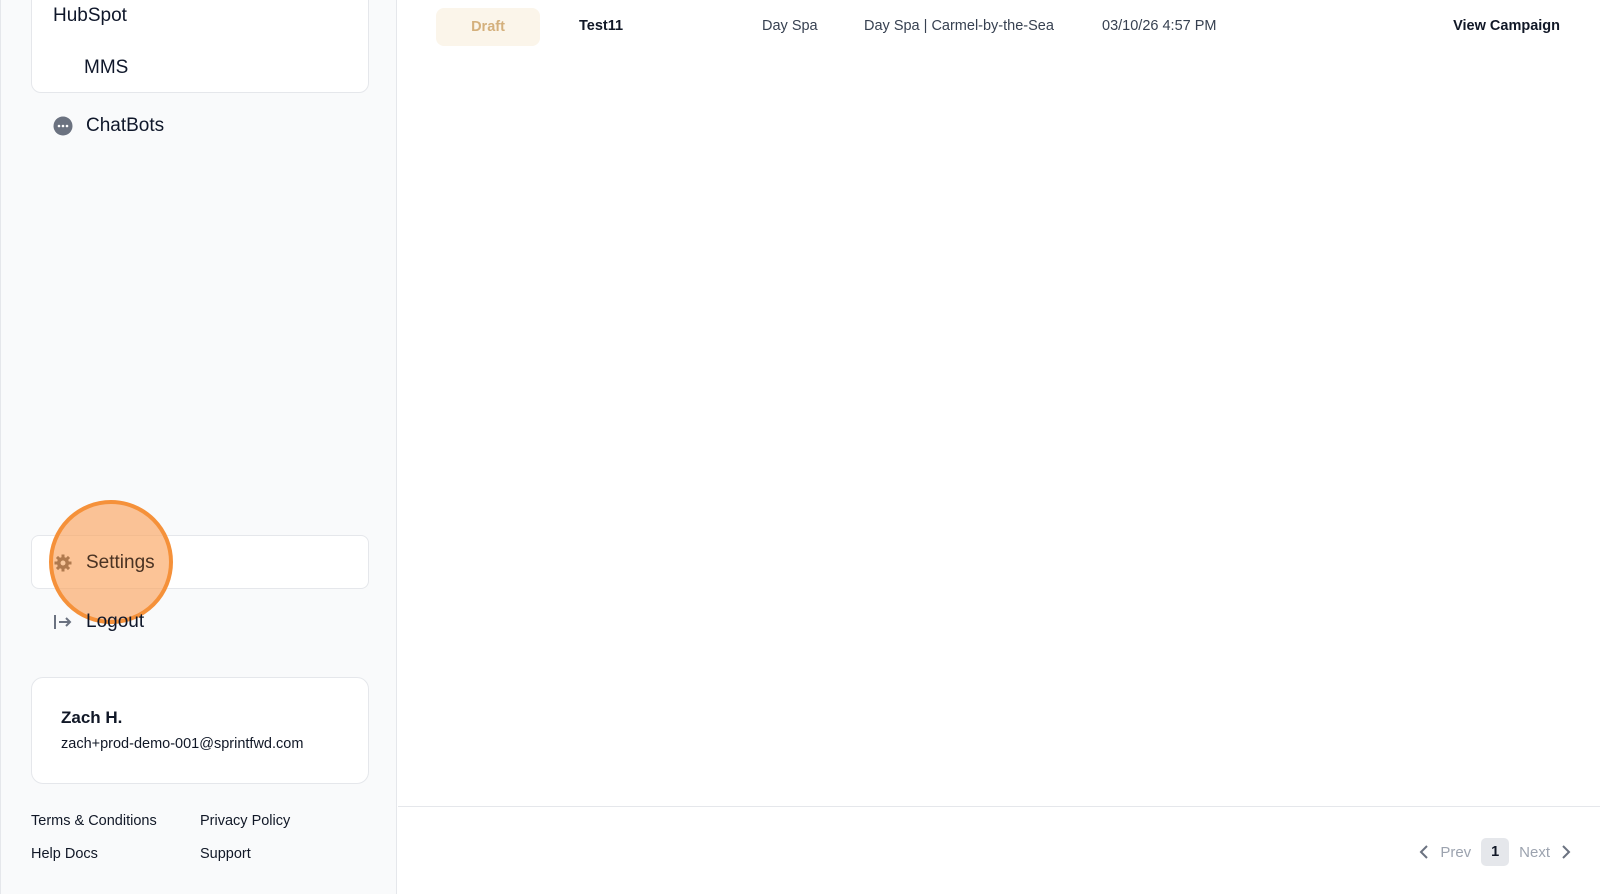 The width and height of the screenshot is (1600, 894). Describe the element at coordinates (959, 26) in the screenshot. I see `campaign-location: Day Spa | Carmel-by-the-Sea` at that location.